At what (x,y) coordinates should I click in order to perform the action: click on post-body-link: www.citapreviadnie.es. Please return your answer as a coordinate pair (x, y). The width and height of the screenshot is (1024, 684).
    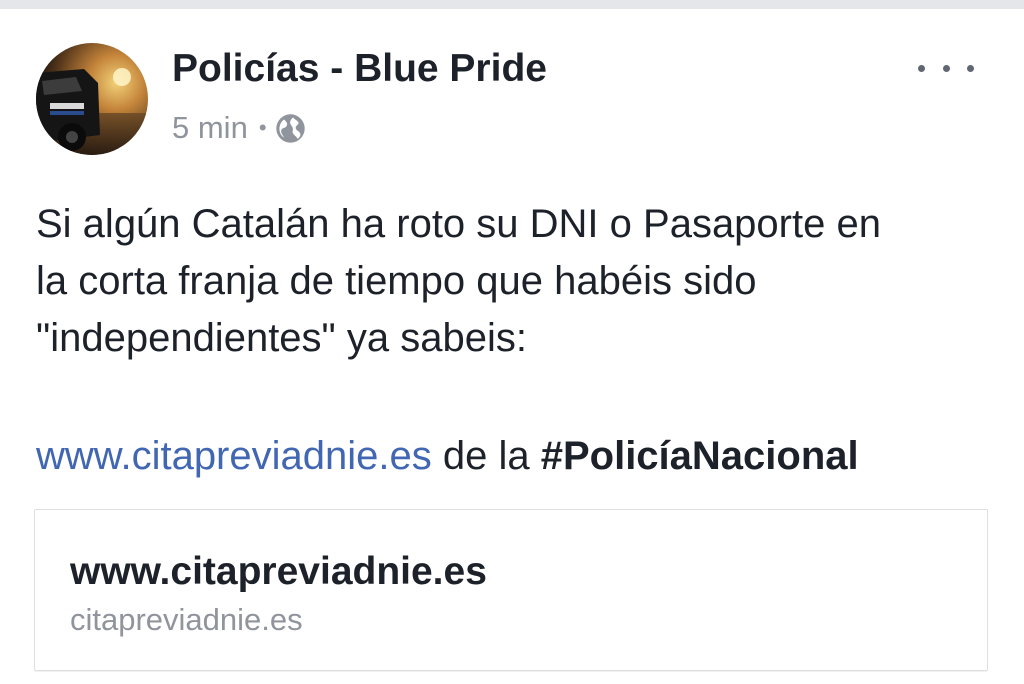
    Looking at the image, I should click on (234, 456).